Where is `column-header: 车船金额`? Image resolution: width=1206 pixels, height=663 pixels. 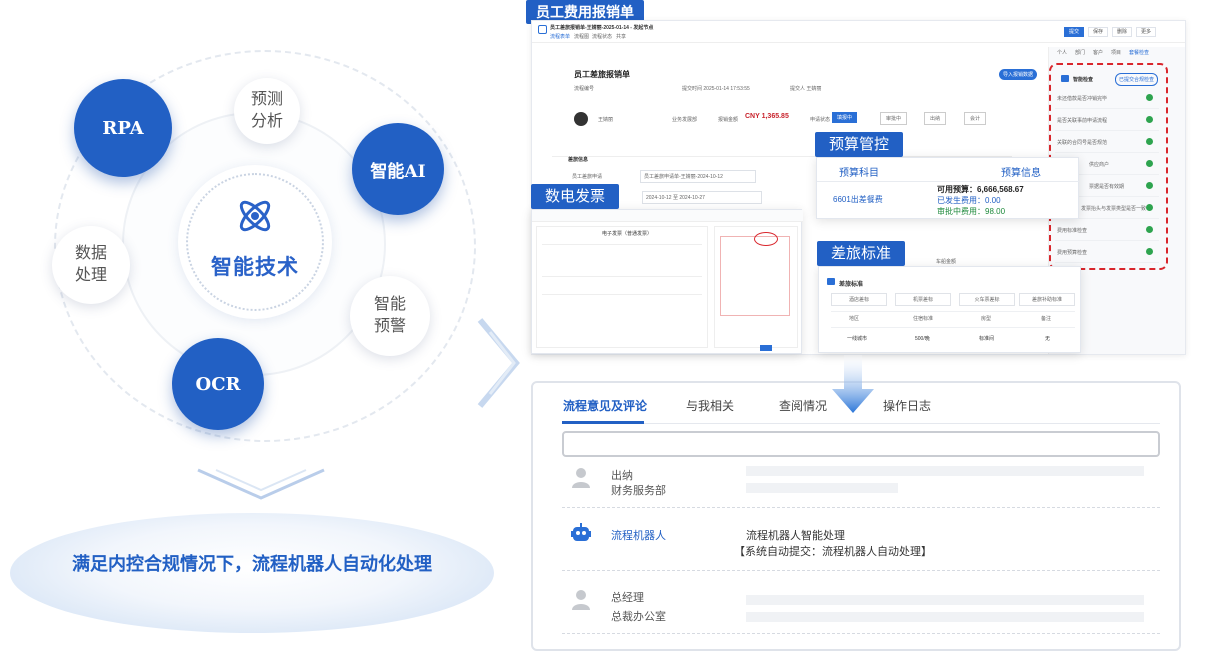 column-header: 车船金额 is located at coordinates (946, 262).